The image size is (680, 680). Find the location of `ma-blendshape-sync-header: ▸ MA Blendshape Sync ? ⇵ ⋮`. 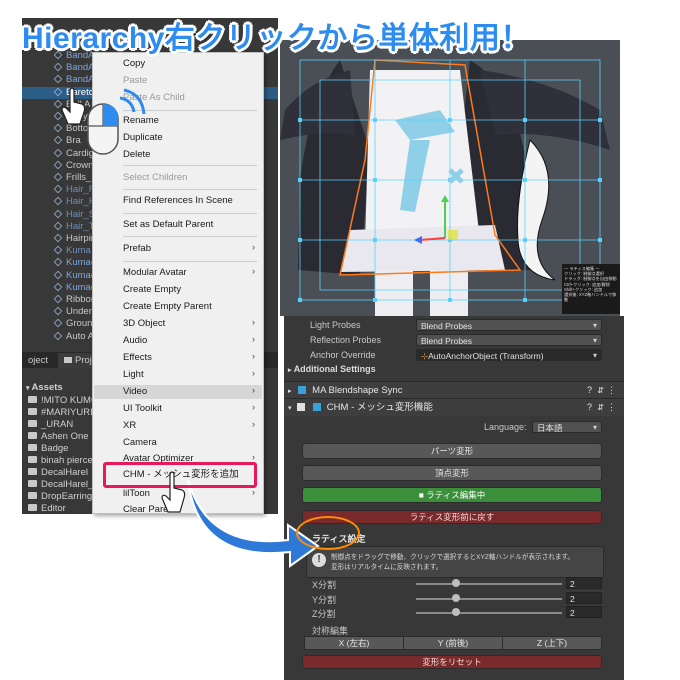

ma-blendshape-sync-header: ▸ MA Blendshape Sync ? ⇵ ⋮ is located at coordinates (454, 390).